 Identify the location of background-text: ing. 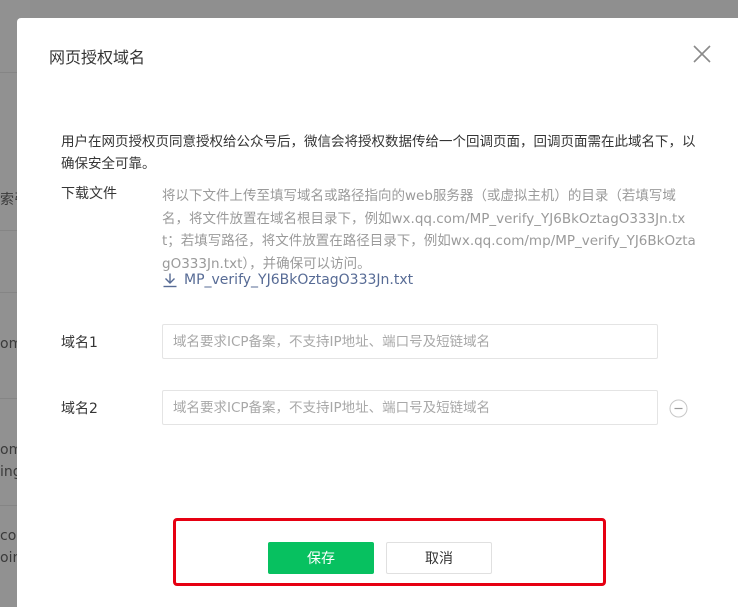
(9, 472).